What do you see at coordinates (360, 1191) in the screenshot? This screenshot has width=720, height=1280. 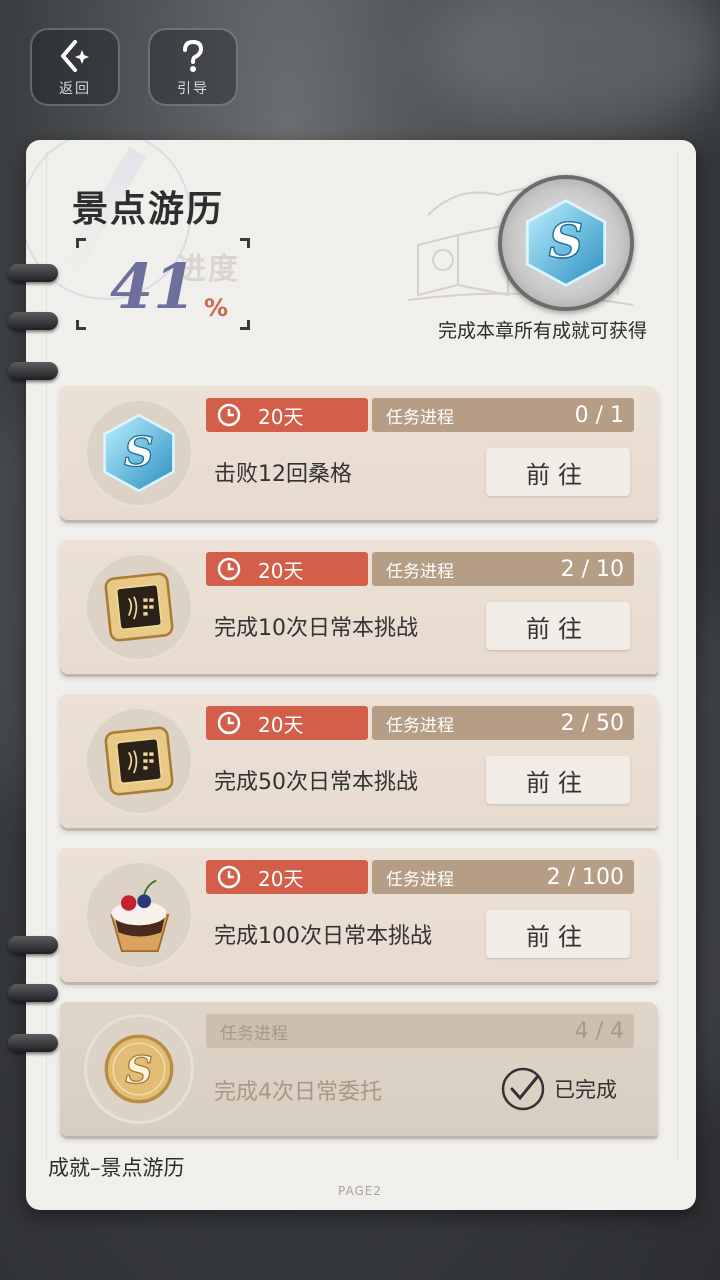 I see `page-number: PAGE2` at bounding box center [360, 1191].